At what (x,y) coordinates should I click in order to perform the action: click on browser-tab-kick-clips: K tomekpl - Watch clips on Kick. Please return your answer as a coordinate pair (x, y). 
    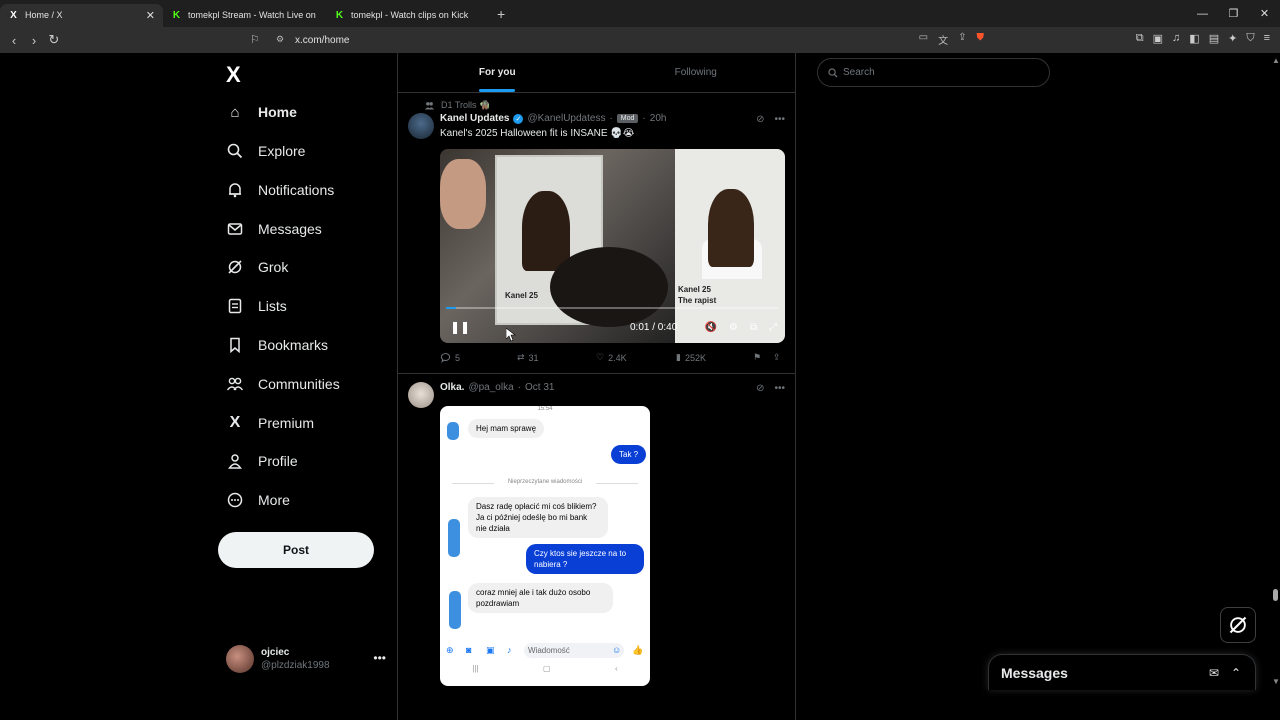
    Looking at the image, I should click on (407, 15).